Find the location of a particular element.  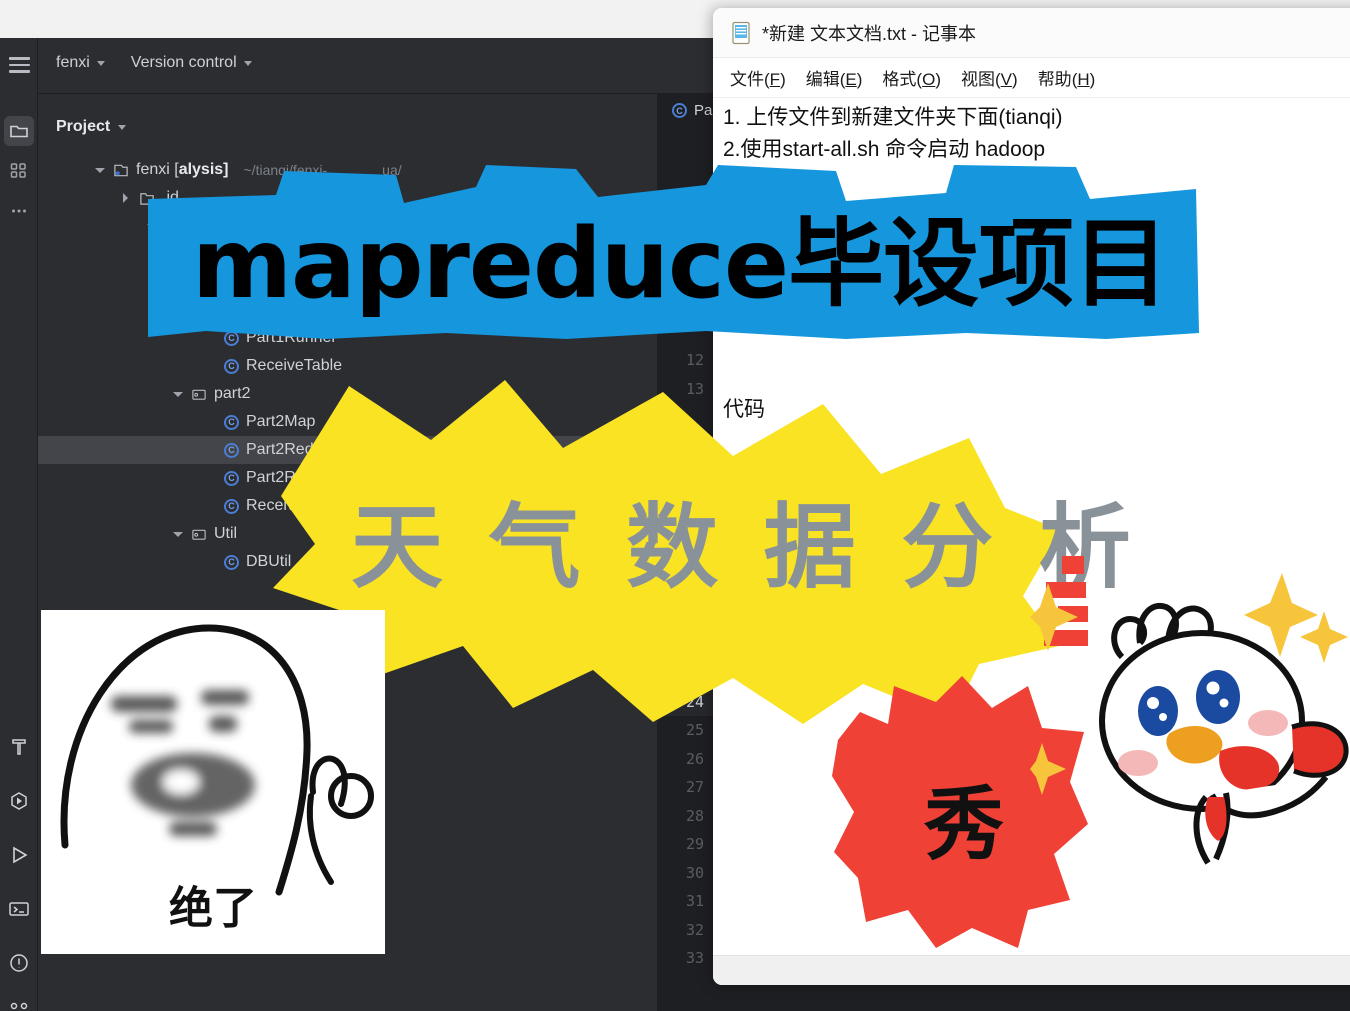

chevron-right-icon is located at coordinates (126, 198).